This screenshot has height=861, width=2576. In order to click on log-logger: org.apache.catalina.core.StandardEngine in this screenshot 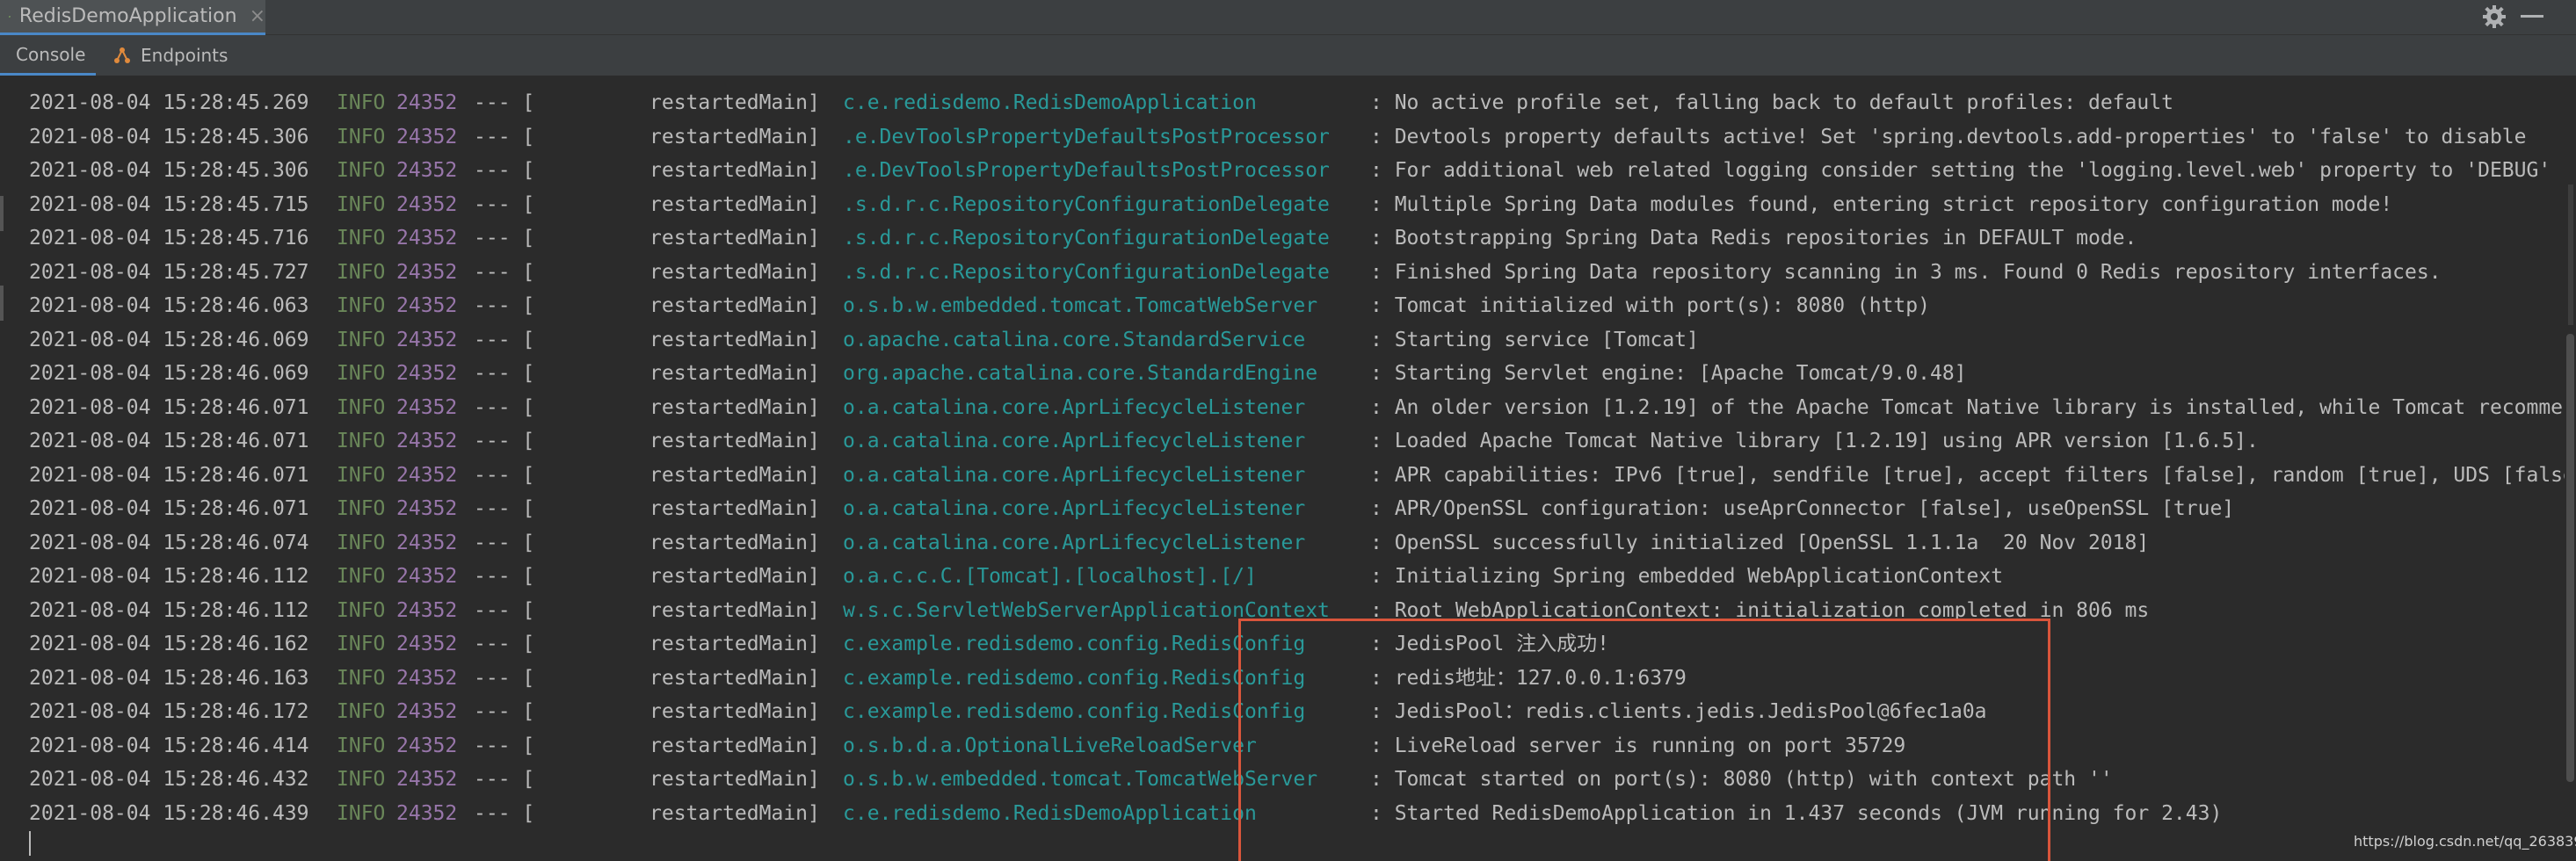, I will do `click(1080, 373)`.